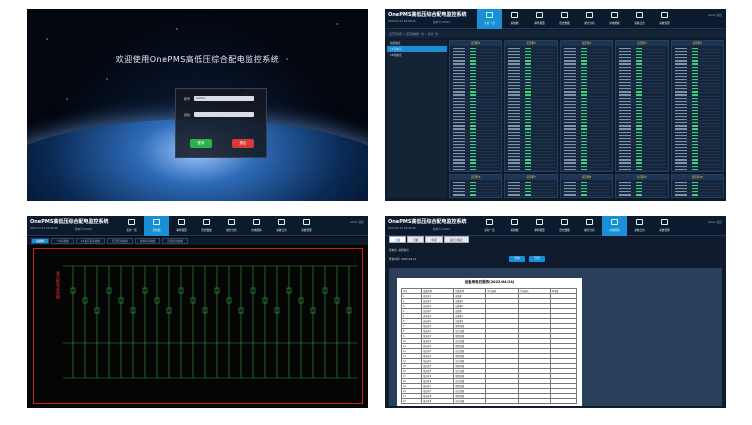 This screenshot has width=752, height=425. What do you see at coordinates (537, 259) in the screenshot?
I see `export-button: 导出` at bounding box center [537, 259].